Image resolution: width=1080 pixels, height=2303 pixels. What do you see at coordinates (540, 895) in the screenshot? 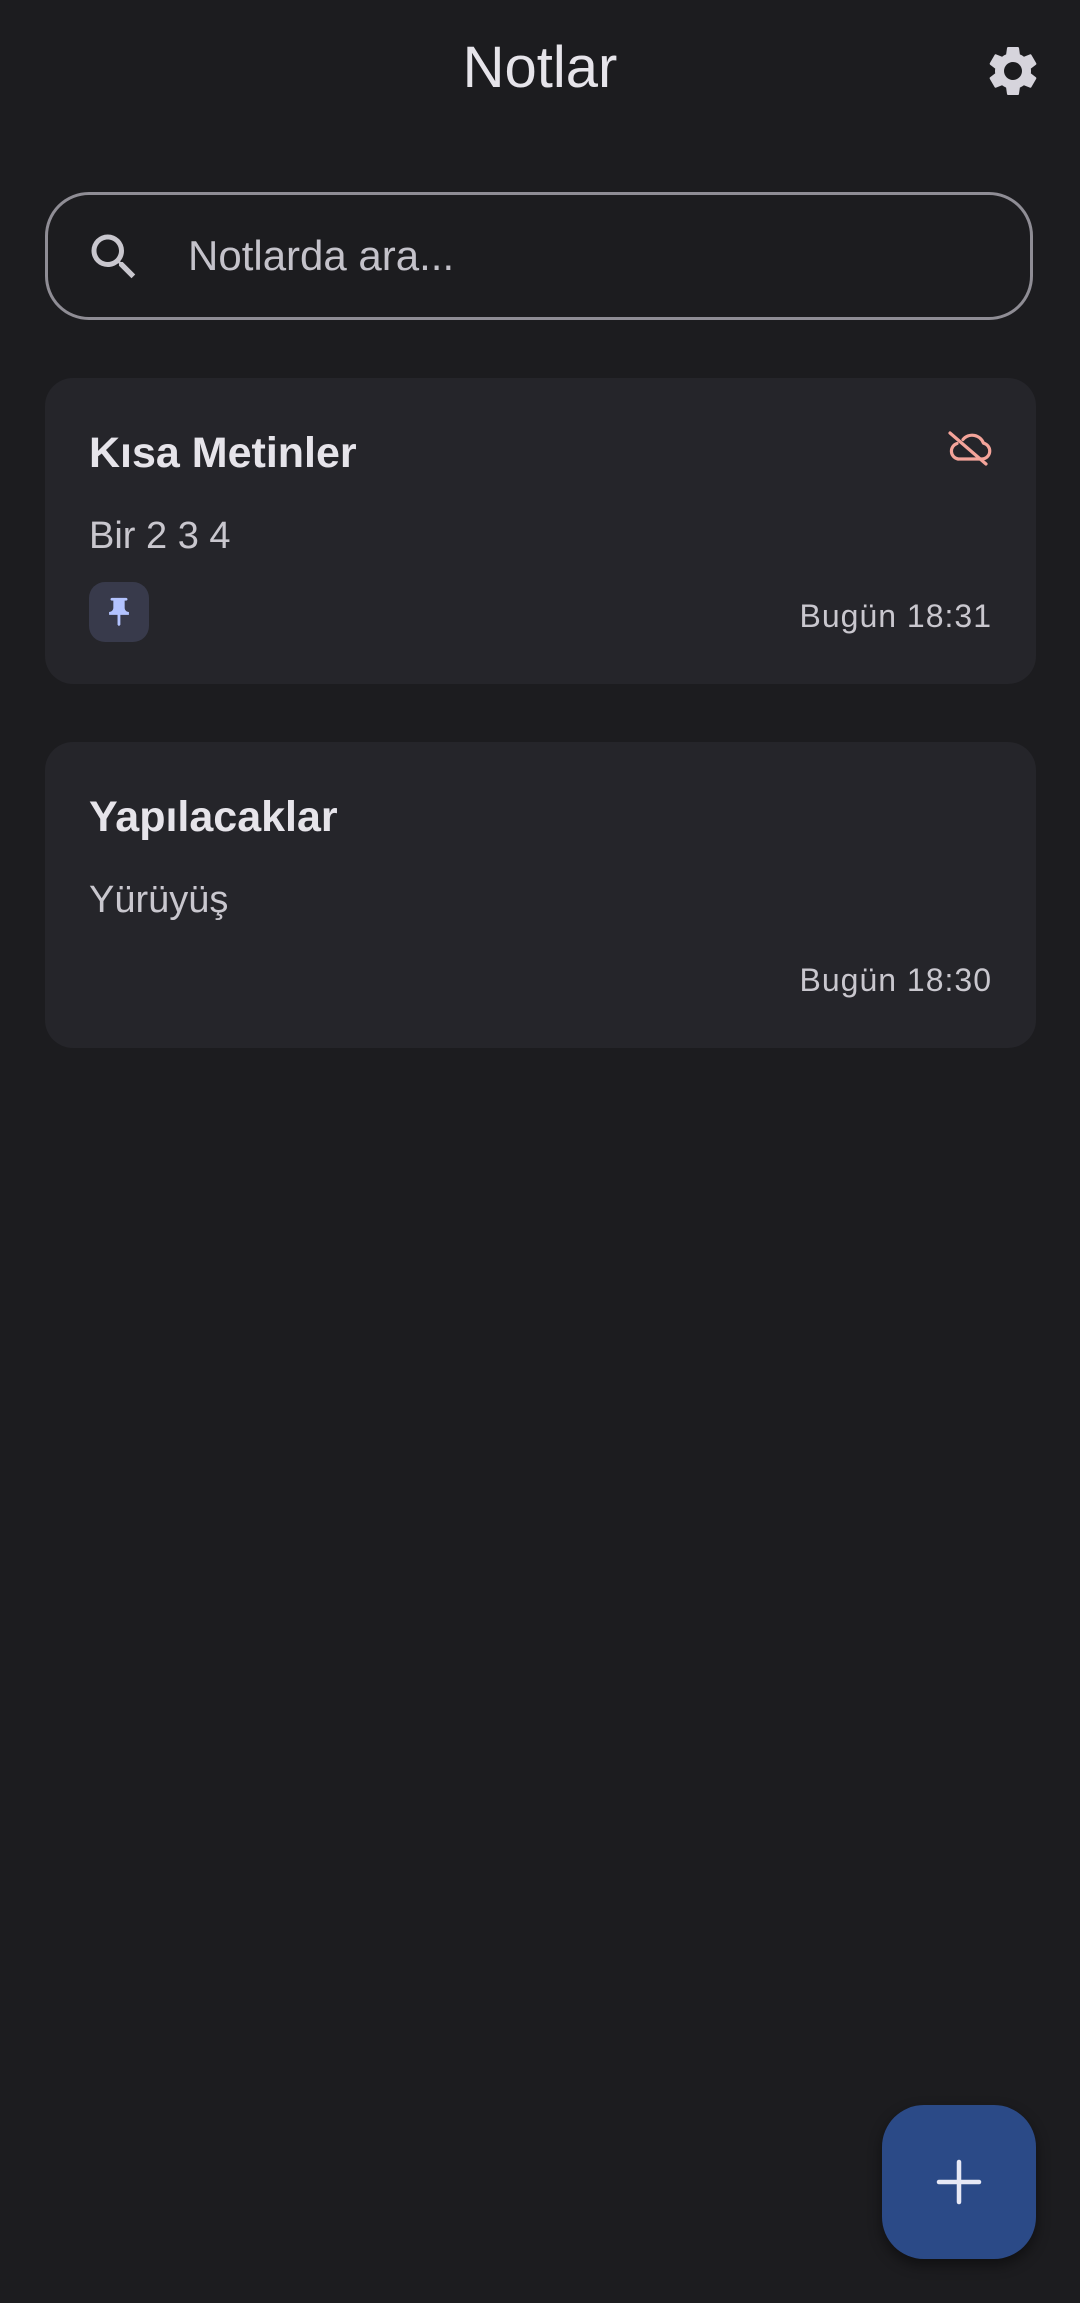
I see `note-card: Yapılacaklar Yürüyüş Bugün 18:30` at bounding box center [540, 895].